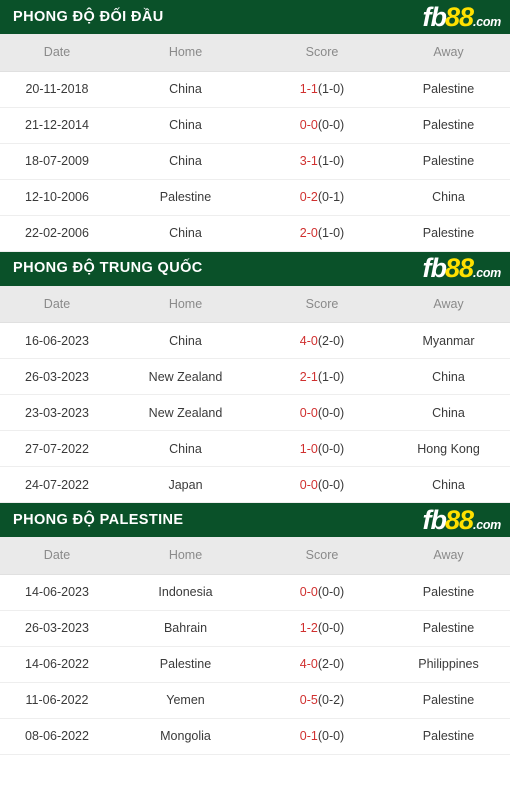 The width and height of the screenshot is (510, 812). Describe the element at coordinates (308, 628) in the screenshot. I see `score-fulltime: 1-2` at that location.